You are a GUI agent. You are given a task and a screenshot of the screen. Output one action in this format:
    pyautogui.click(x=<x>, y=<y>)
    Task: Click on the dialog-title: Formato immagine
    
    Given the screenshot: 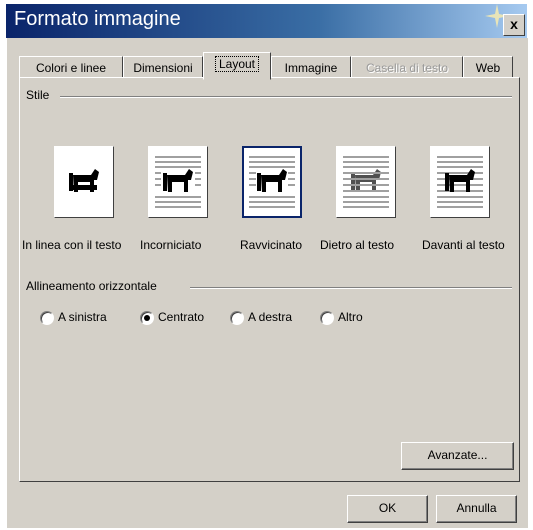 What is the action you would take?
    pyautogui.click(x=97, y=19)
    